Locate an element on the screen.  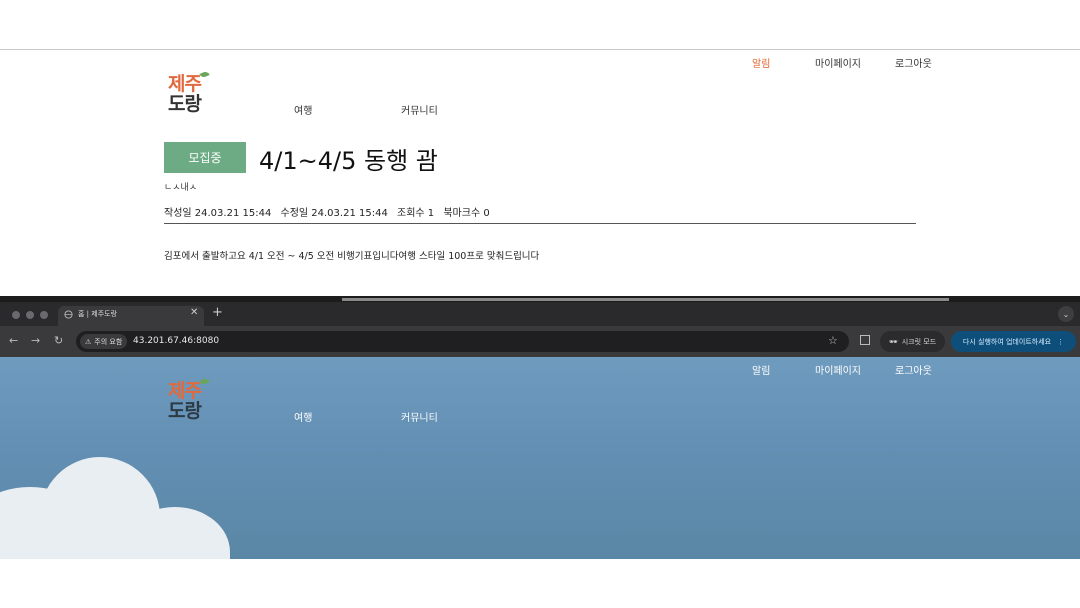
incognito-icon: 🕶 is located at coordinates (893, 341).